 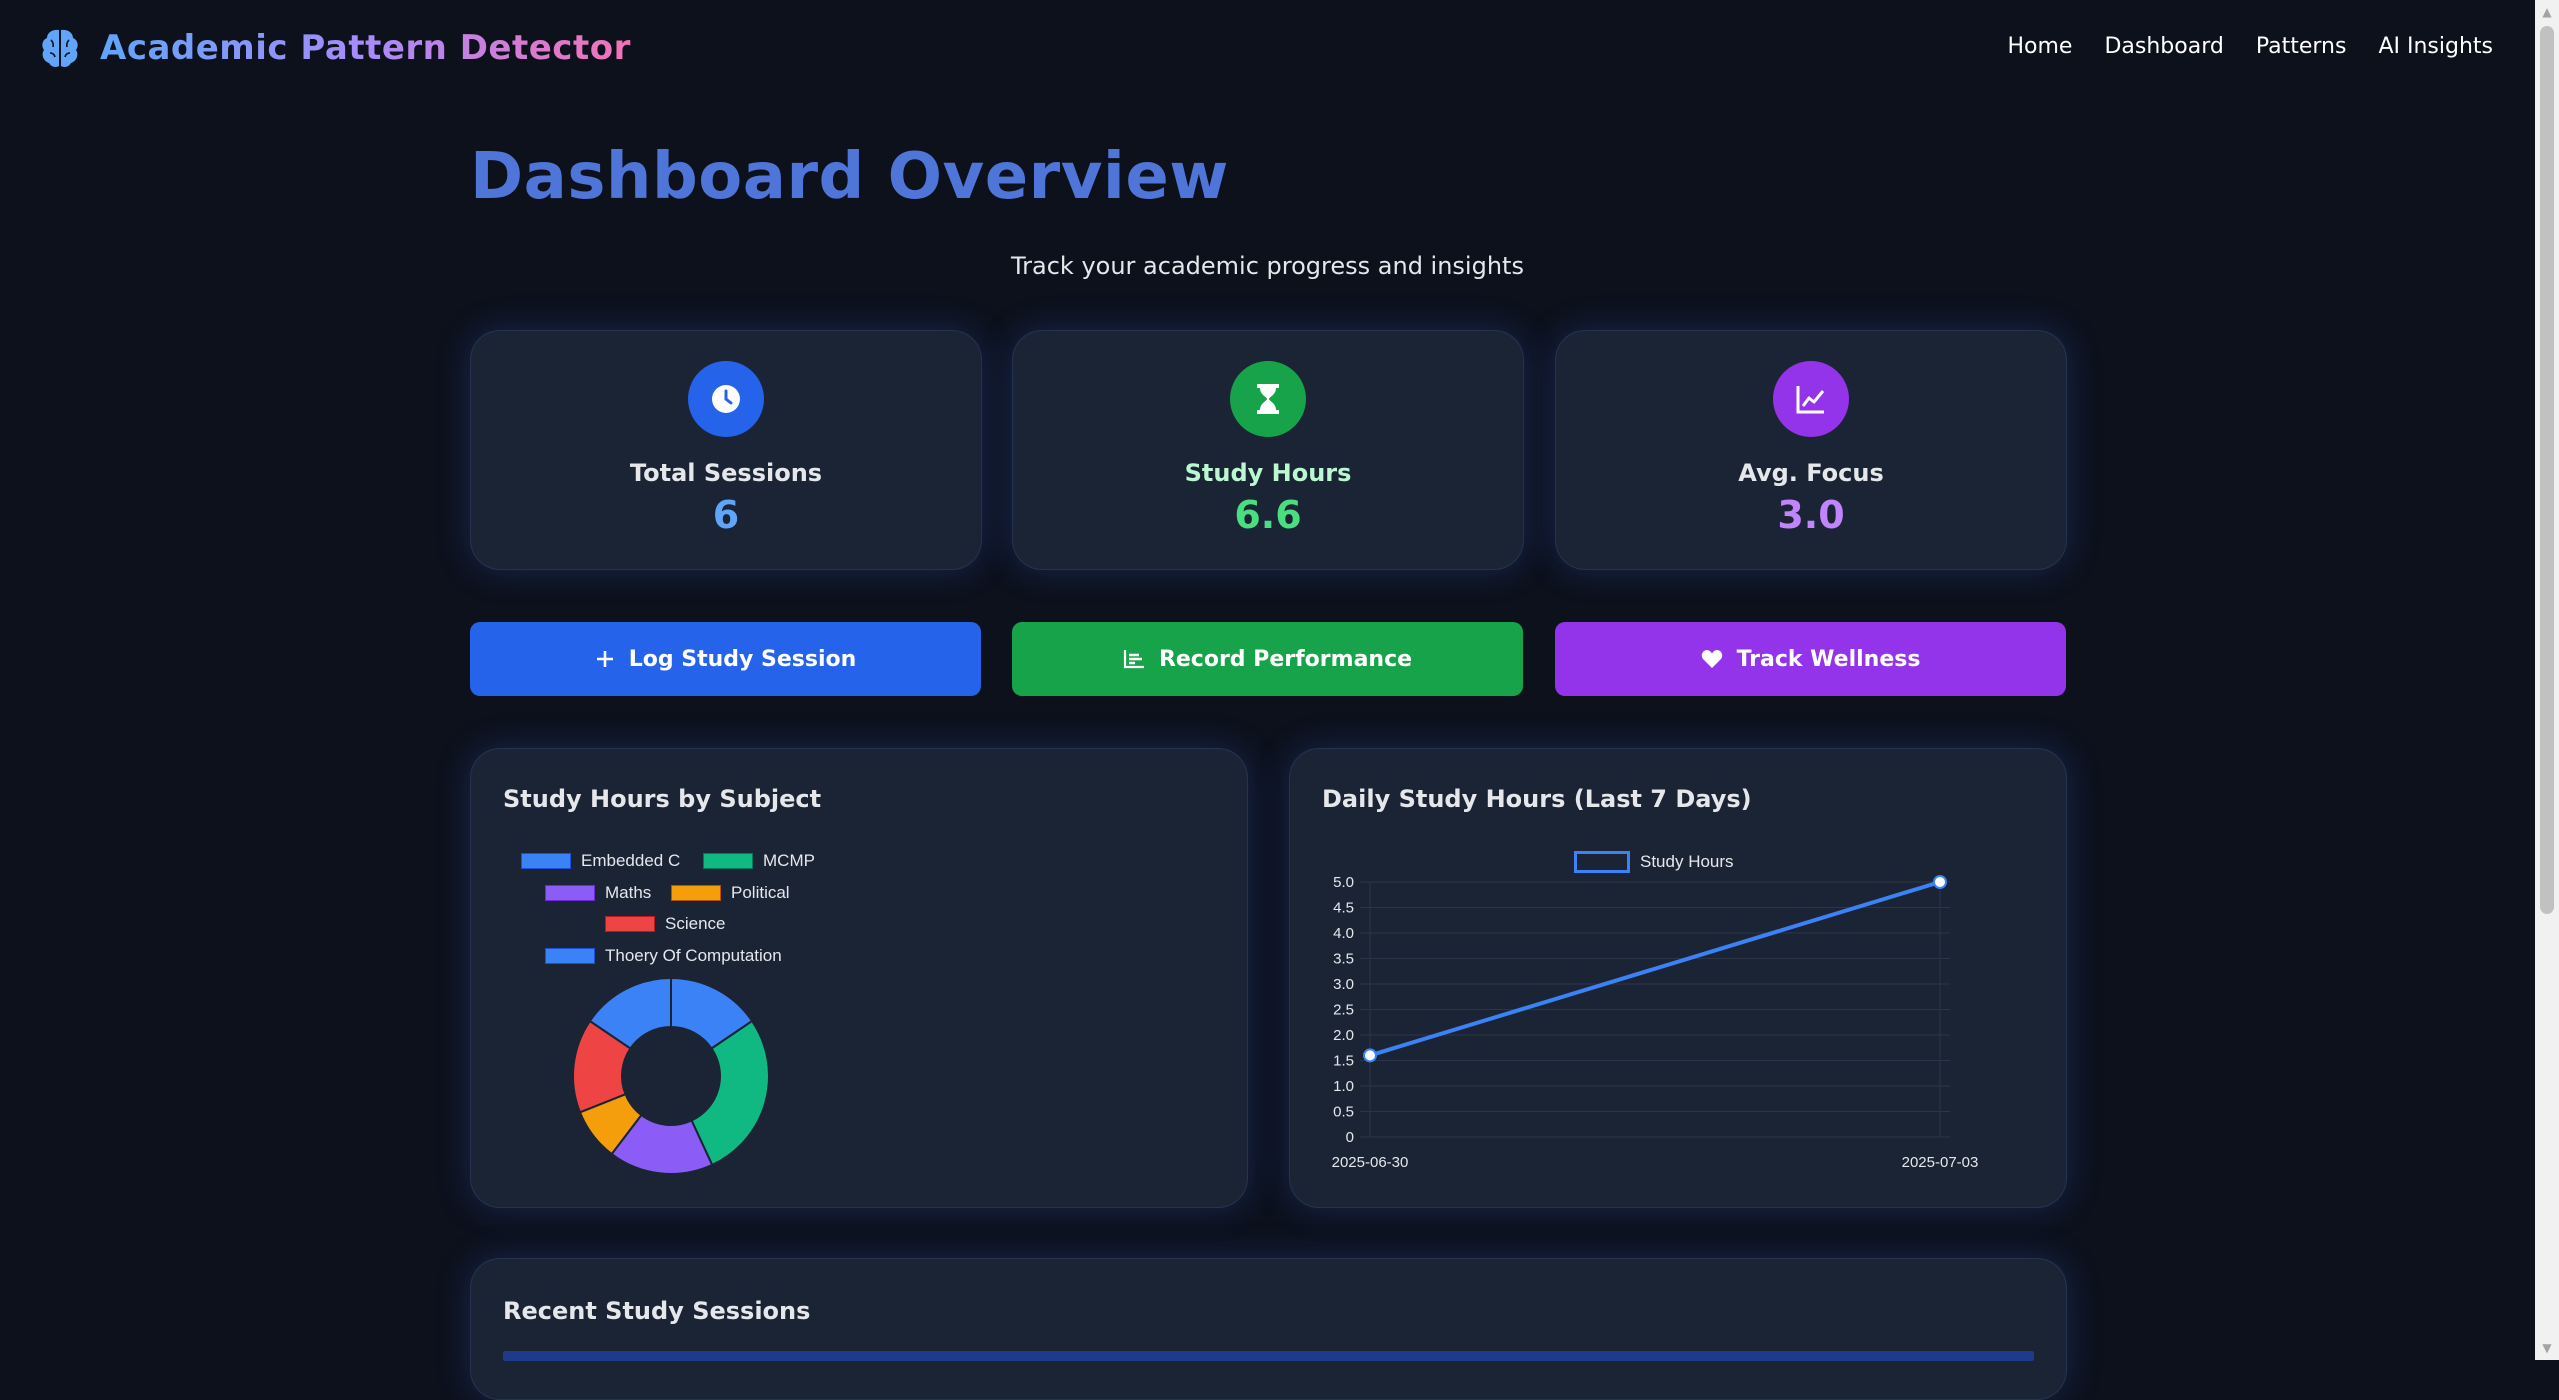 I want to click on nav-patterns-link: Patterns, so click(x=2301, y=46).